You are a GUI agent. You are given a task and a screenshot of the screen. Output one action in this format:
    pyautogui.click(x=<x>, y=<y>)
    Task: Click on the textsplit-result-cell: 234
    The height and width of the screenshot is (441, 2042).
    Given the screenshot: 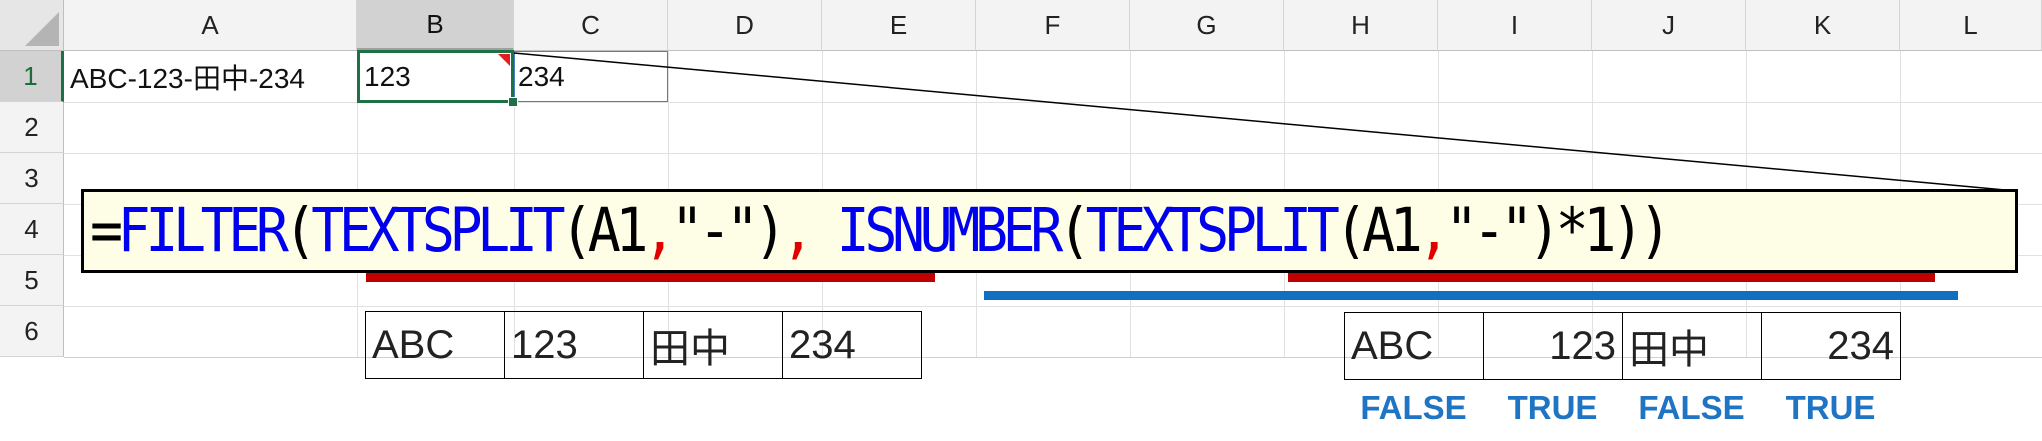 What is the action you would take?
    pyautogui.click(x=852, y=345)
    